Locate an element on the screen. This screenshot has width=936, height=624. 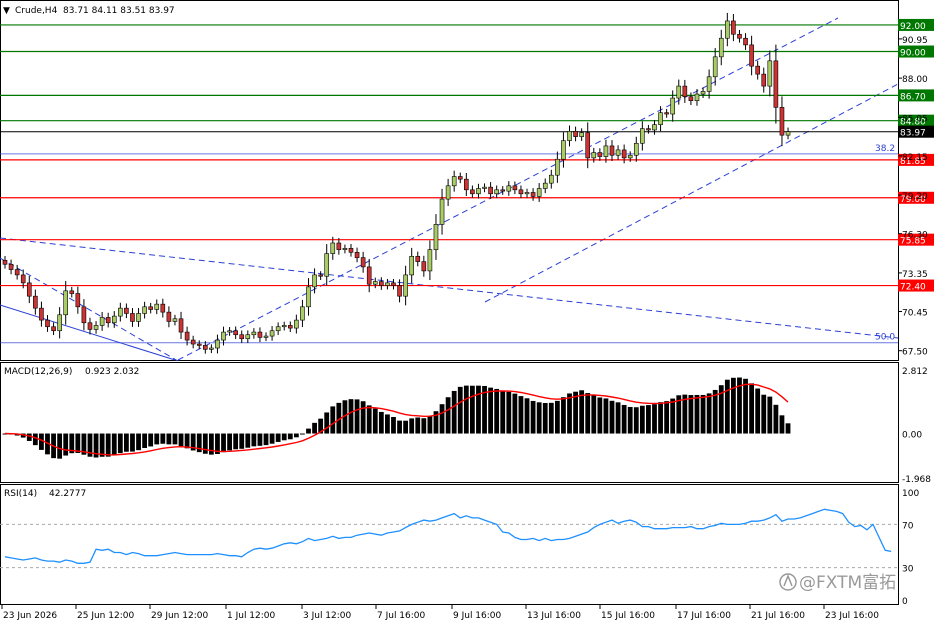
price-tick-label: 79.20 is located at coordinates (915, 197).